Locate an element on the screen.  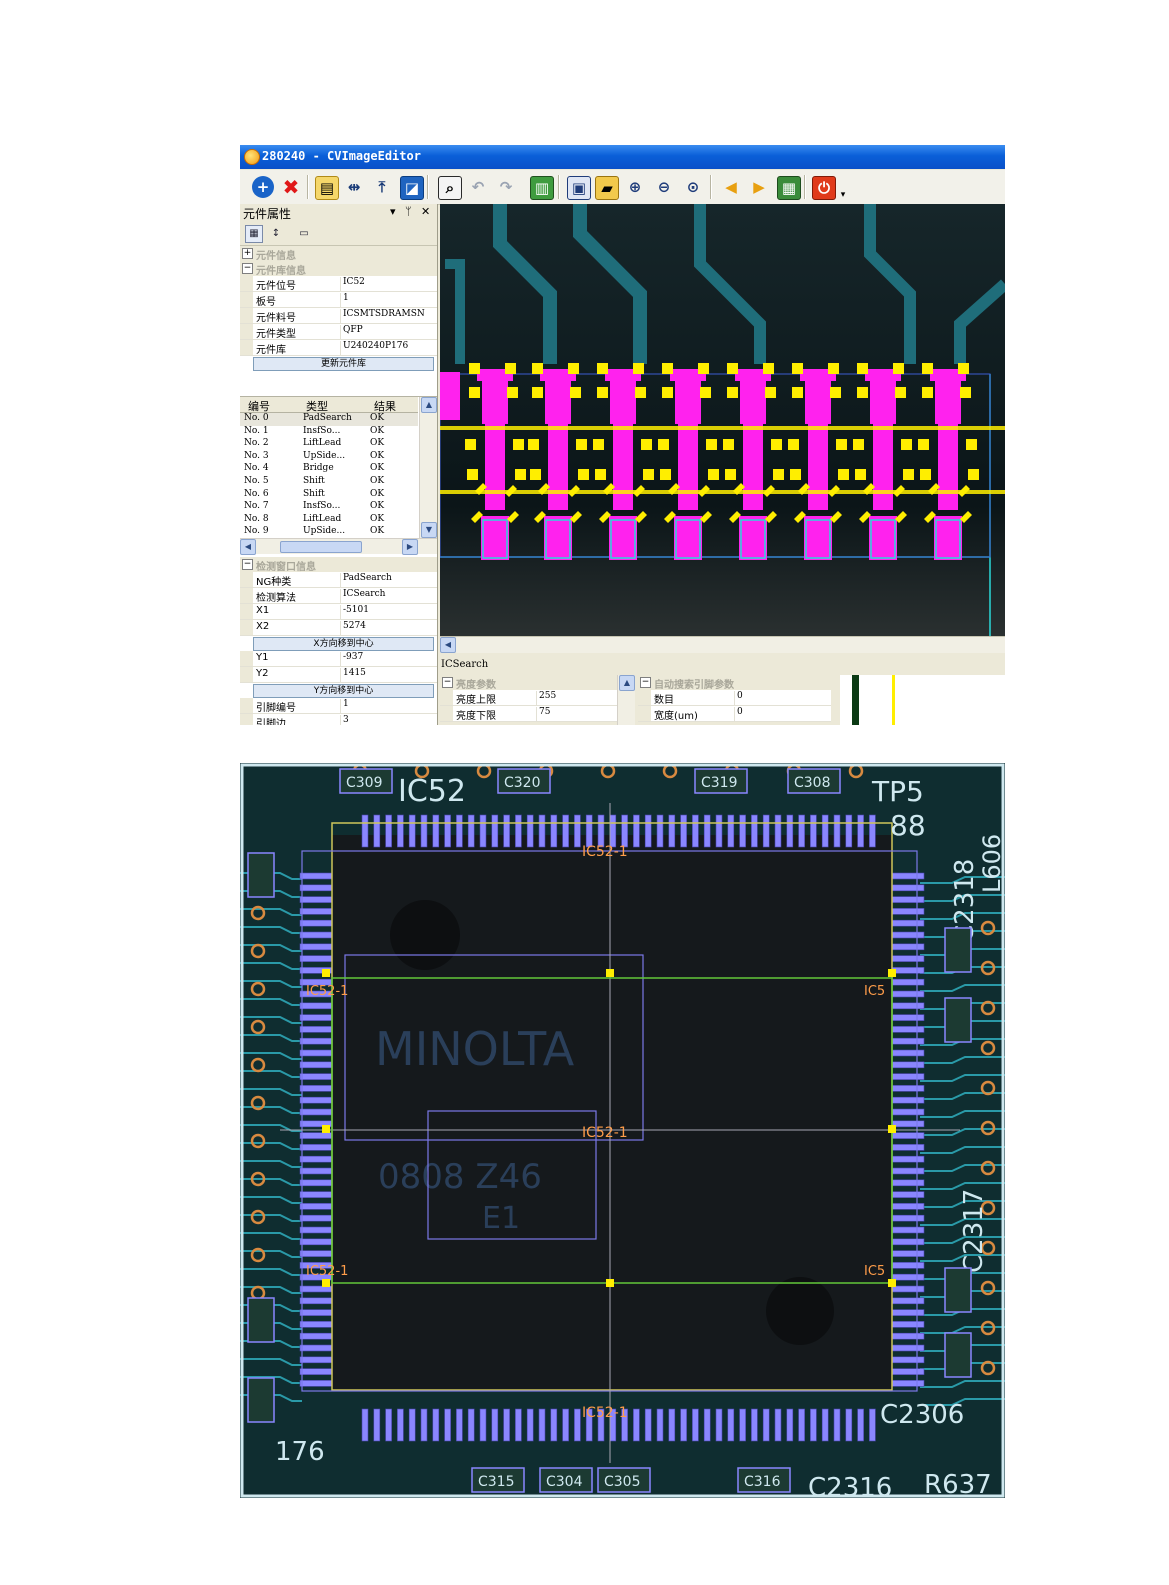
result-row: No. 8 LiftLead OK is located at coordinates (329, 520).